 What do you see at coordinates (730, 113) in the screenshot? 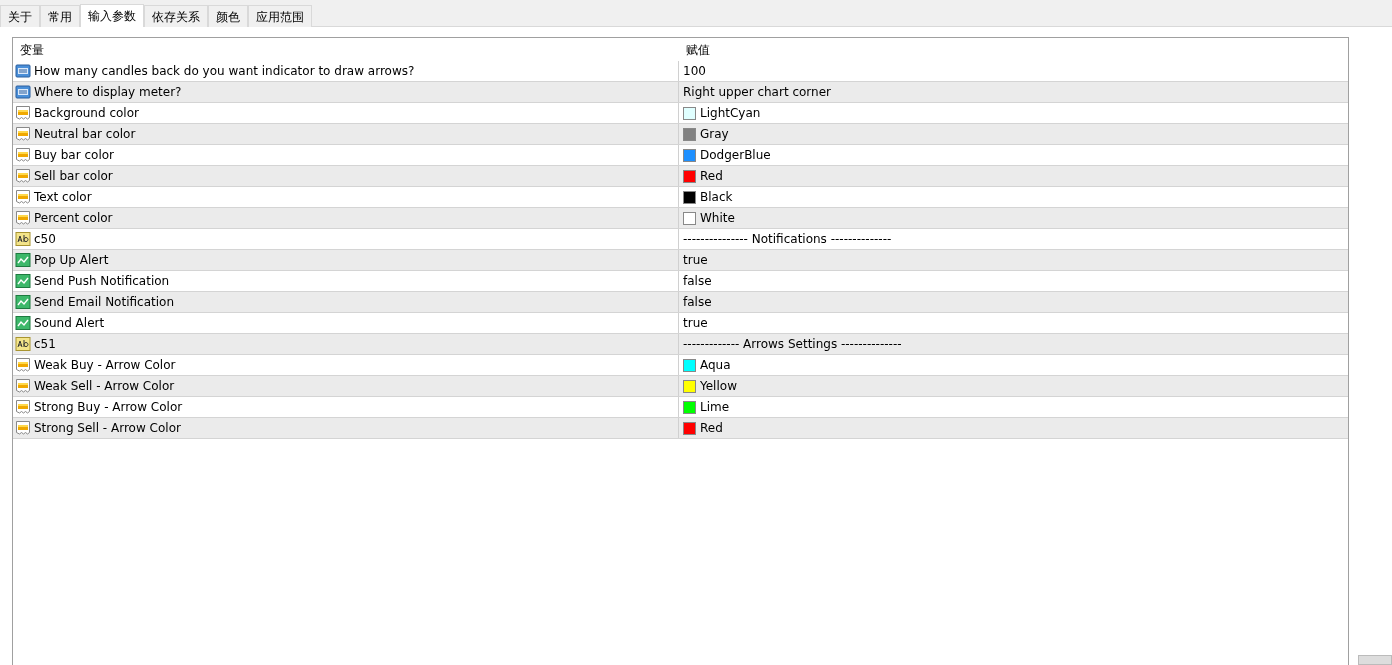
I see `parameter-value: LightCyan` at bounding box center [730, 113].